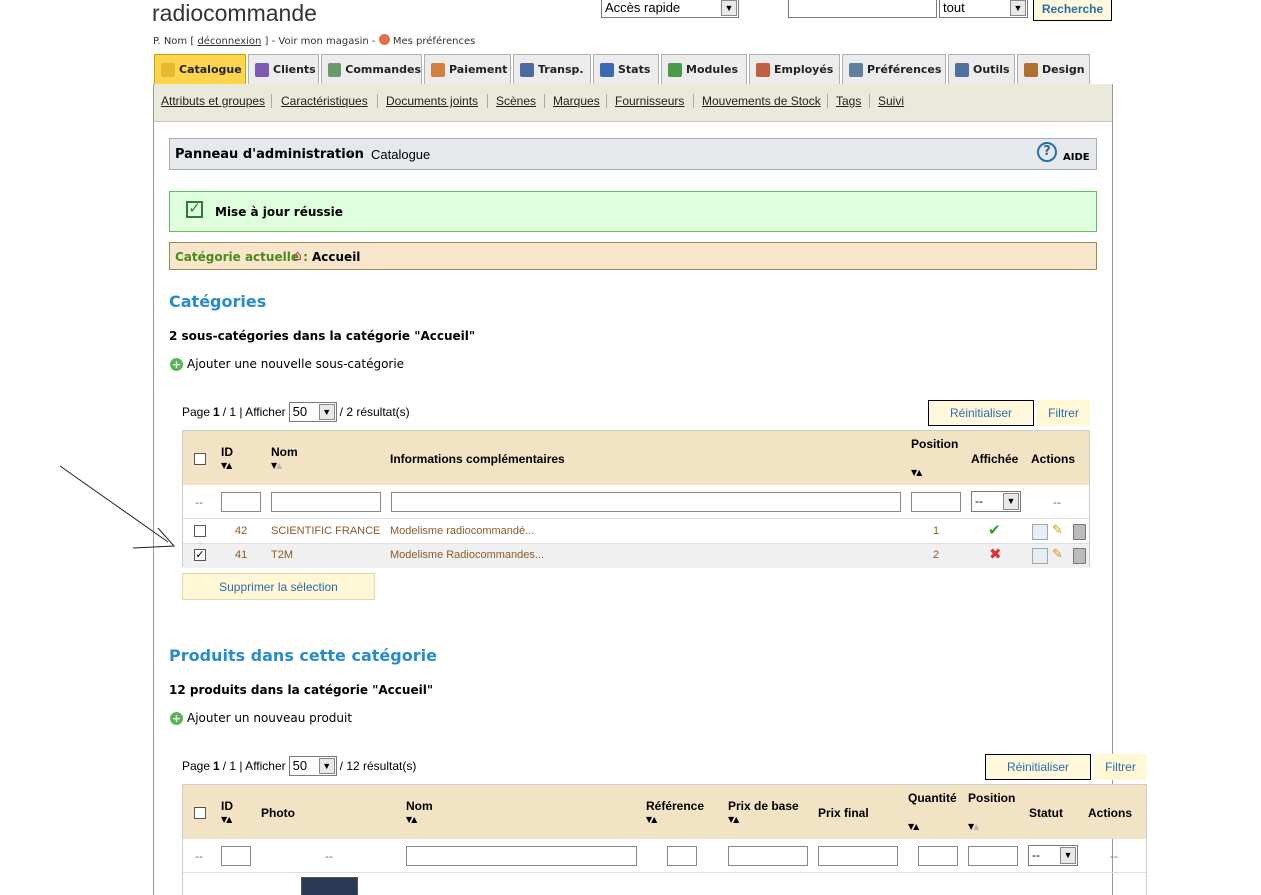 This screenshot has width=1261, height=895. Describe the element at coordinates (1076, 157) in the screenshot. I see `help-label: AIDE` at that location.